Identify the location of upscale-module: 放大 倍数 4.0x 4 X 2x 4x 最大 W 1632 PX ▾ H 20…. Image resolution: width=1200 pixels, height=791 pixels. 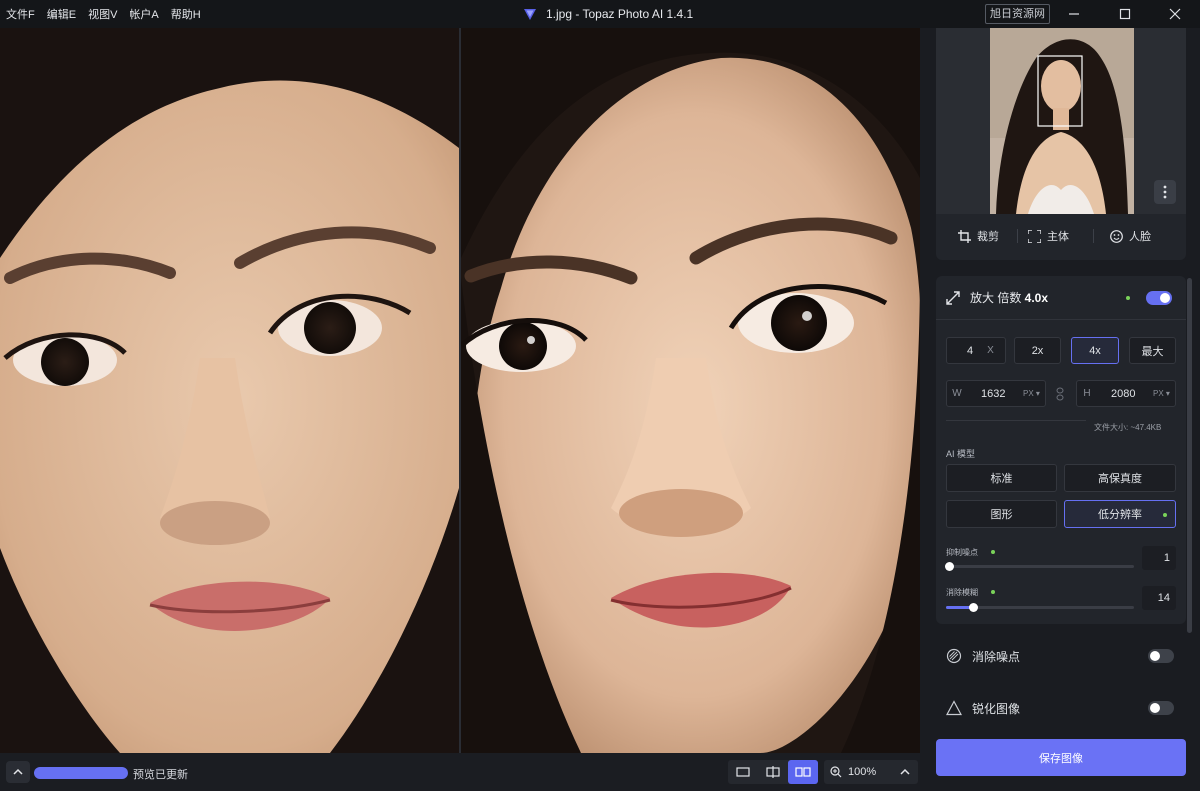
(1061, 450).